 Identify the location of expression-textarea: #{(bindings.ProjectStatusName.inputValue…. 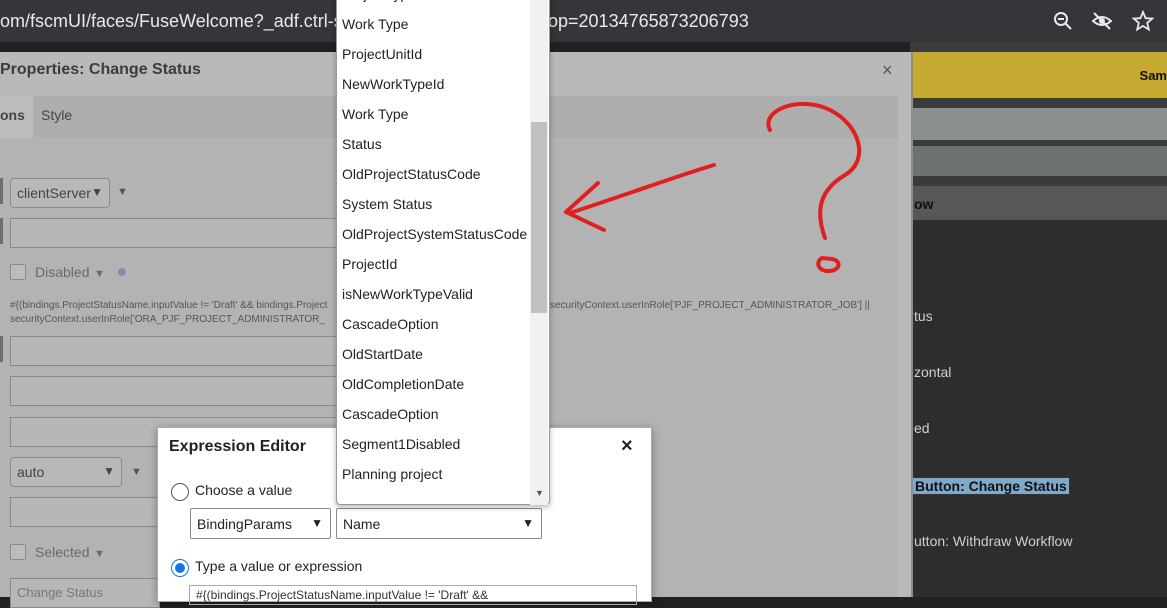
(413, 595).